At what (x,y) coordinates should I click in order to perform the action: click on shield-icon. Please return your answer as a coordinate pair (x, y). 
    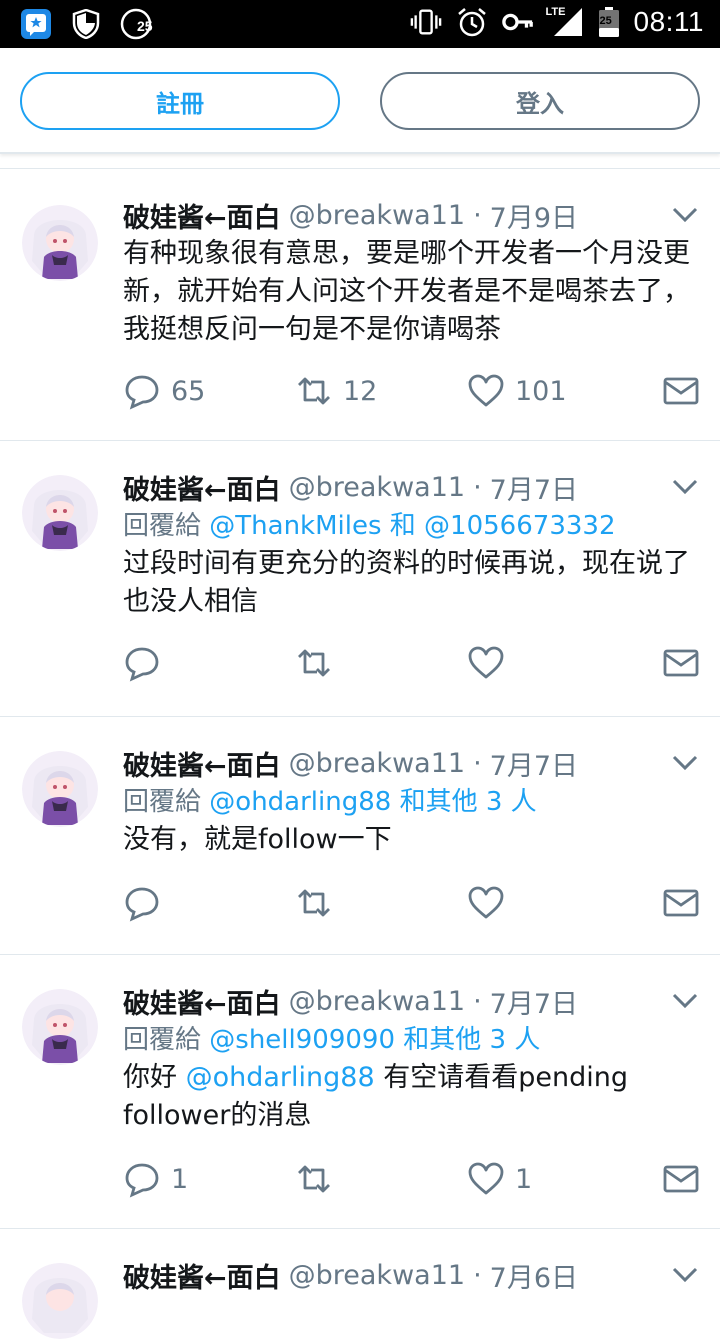
    Looking at the image, I should click on (86, 24).